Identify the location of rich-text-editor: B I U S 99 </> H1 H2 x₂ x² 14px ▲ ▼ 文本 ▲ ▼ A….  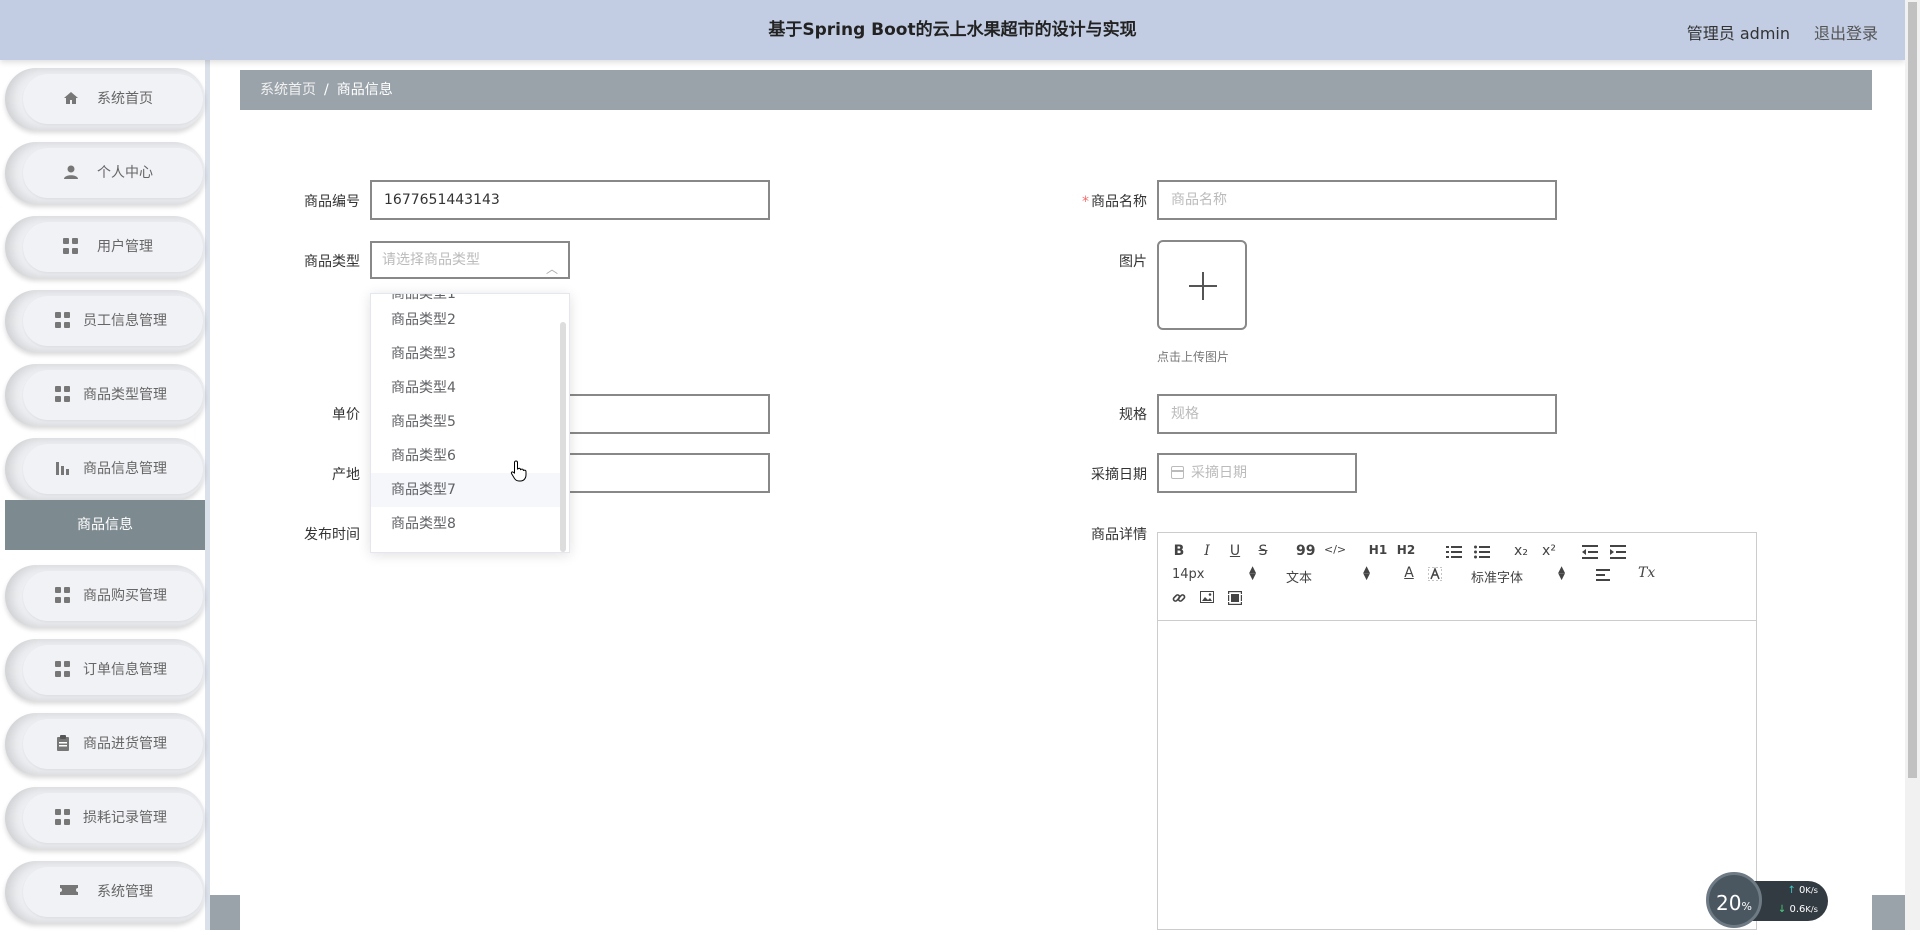
(1457, 731).